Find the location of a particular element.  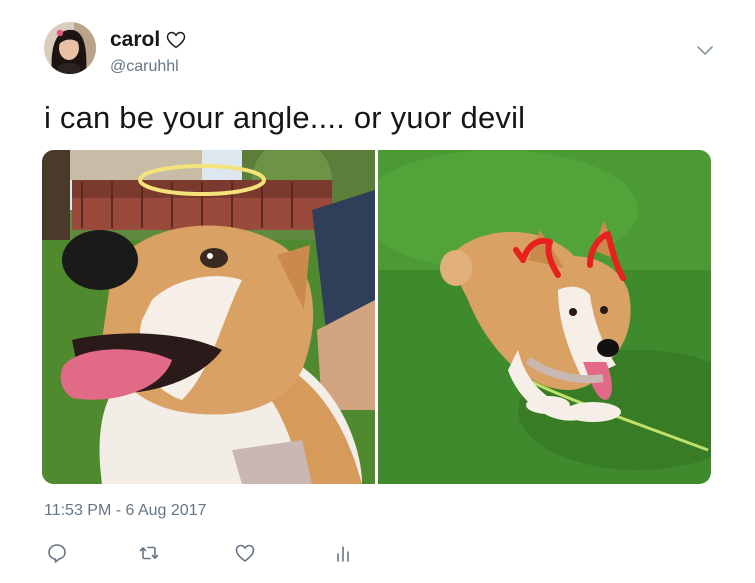

retweet-icon is located at coordinates (149, 553).